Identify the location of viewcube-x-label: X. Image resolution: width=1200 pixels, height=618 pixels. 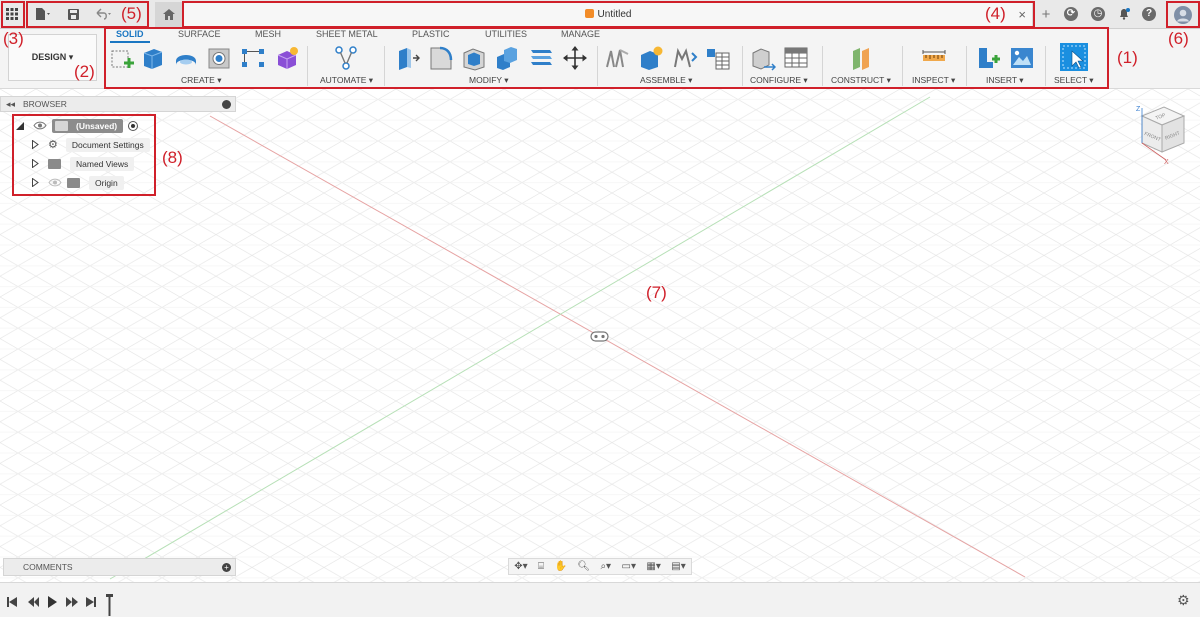
(1166, 162).